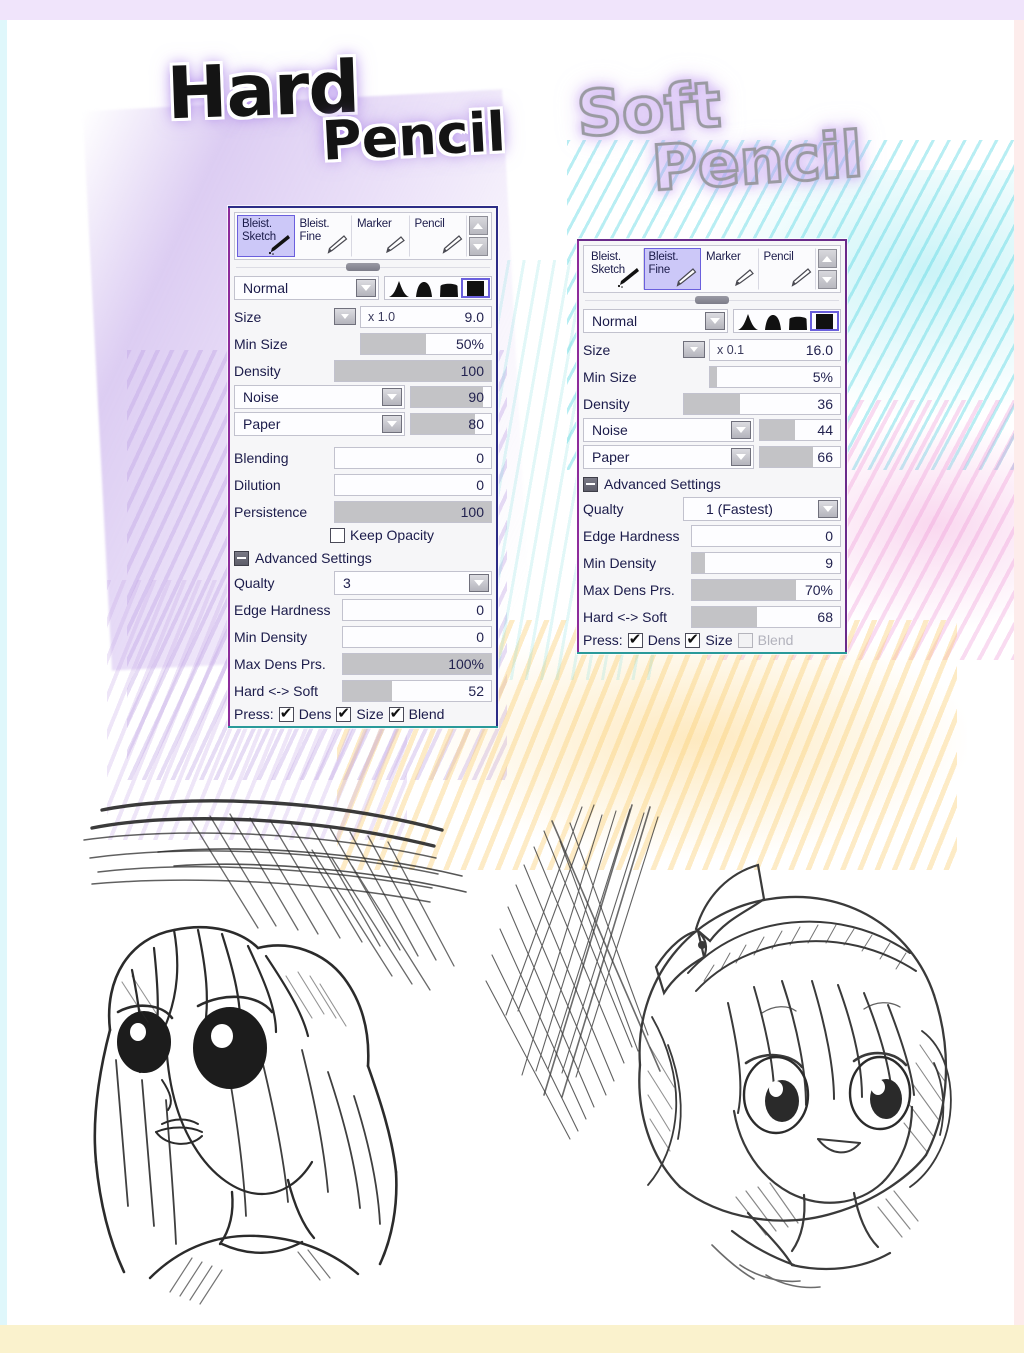 This screenshot has width=1024, height=1353. I want to click on hard-soft-slider: 68, so click(766, 616).